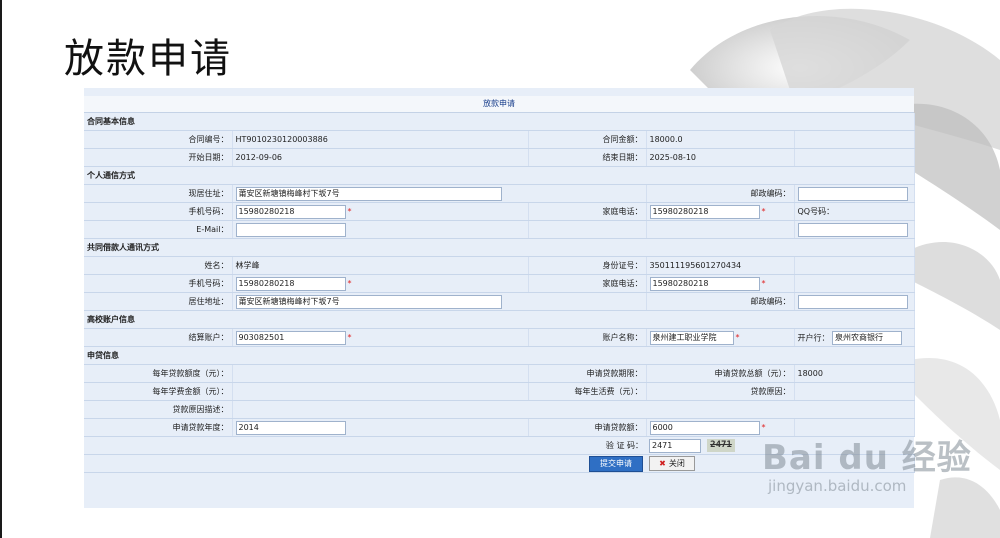  What do you see at coordinates (290, 211) in the screenshot?
I see `mobile-input: 15980280218` at bounding box center [290, 211].